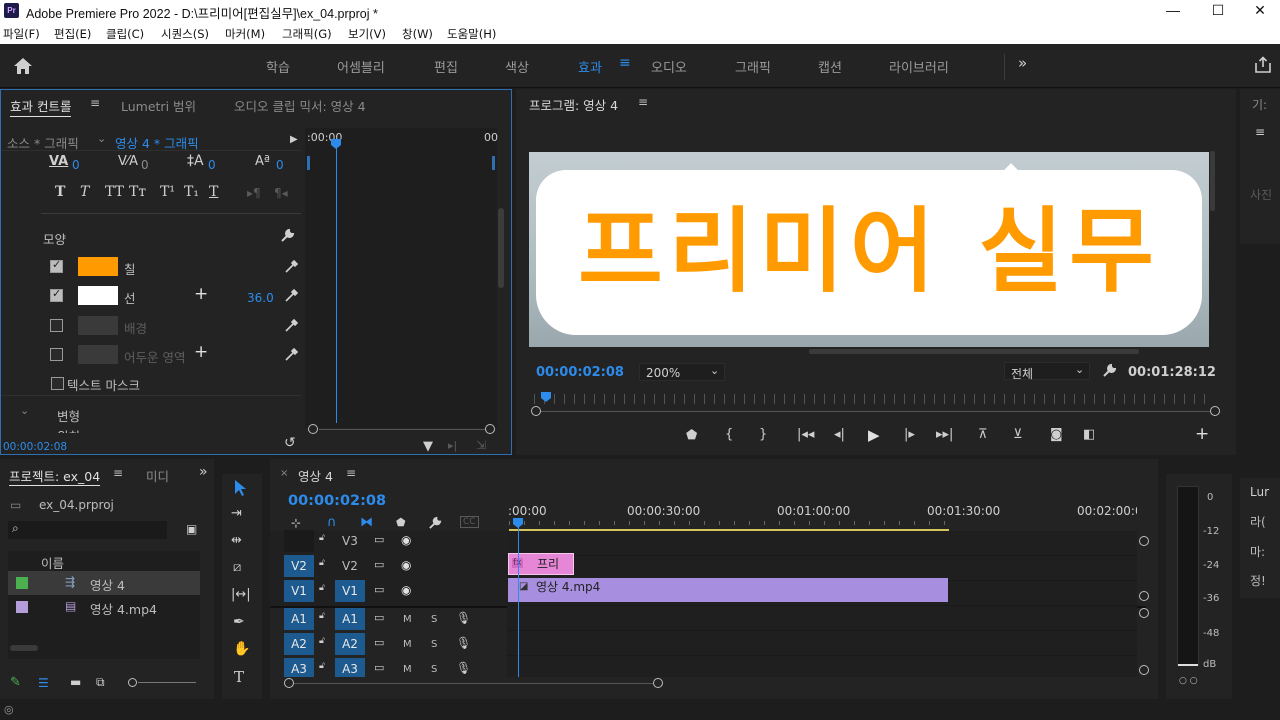  What do you see at coordinates (114, 192) in the screenshot?
I see `all-caps-button: TT` at bounding box center [114, 192].